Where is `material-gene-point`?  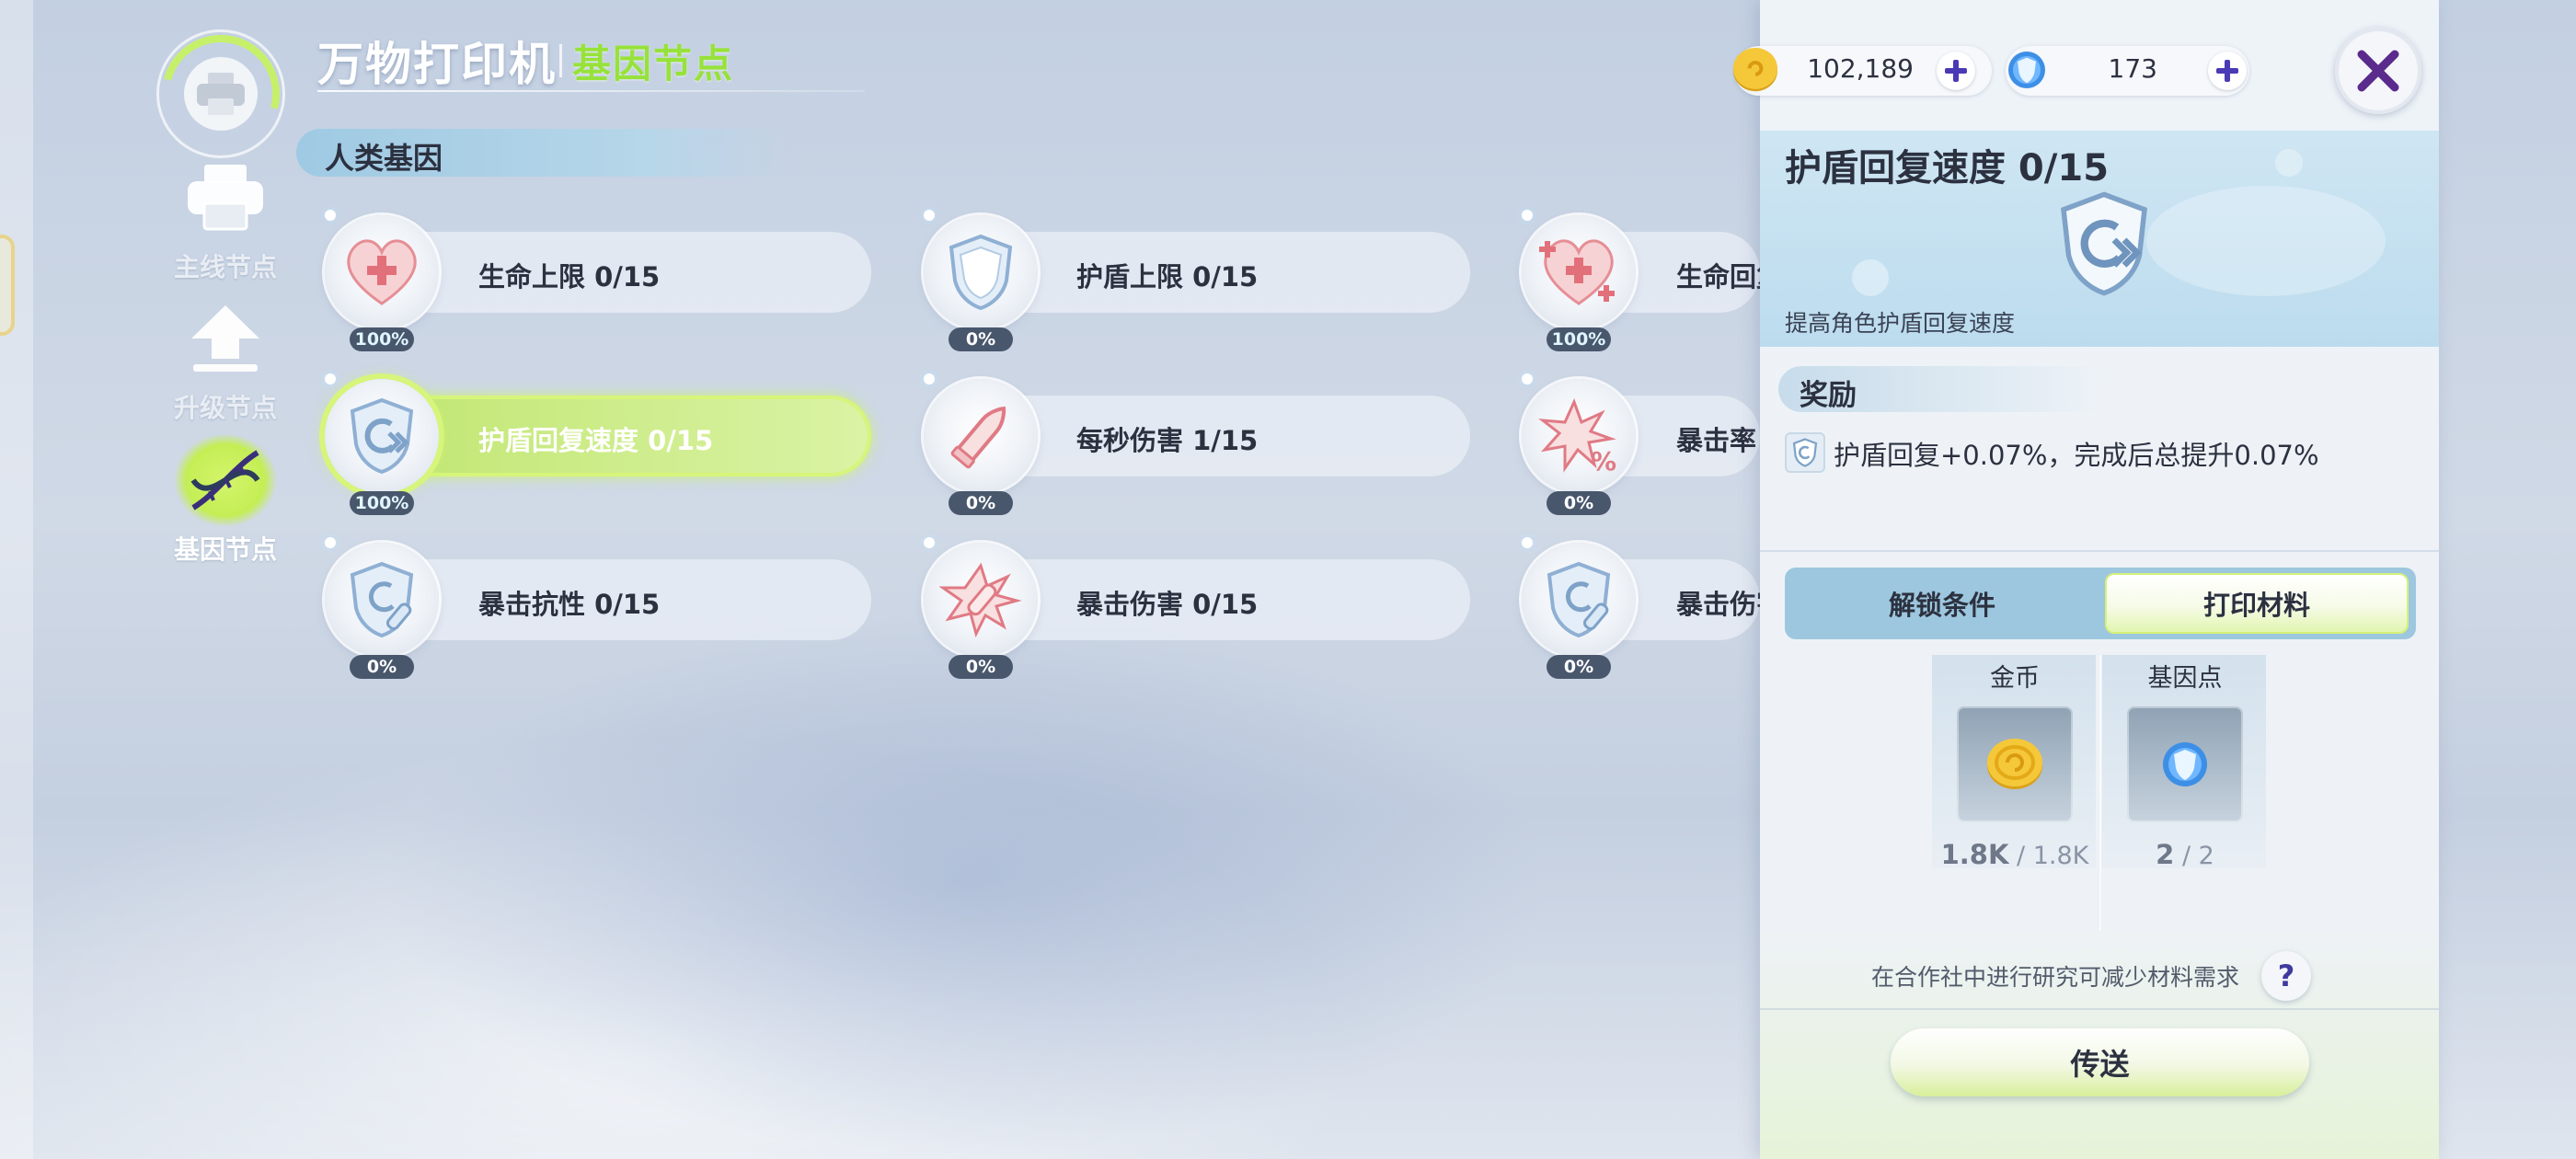
material-gene-point is located at coordinates (2185, 764).